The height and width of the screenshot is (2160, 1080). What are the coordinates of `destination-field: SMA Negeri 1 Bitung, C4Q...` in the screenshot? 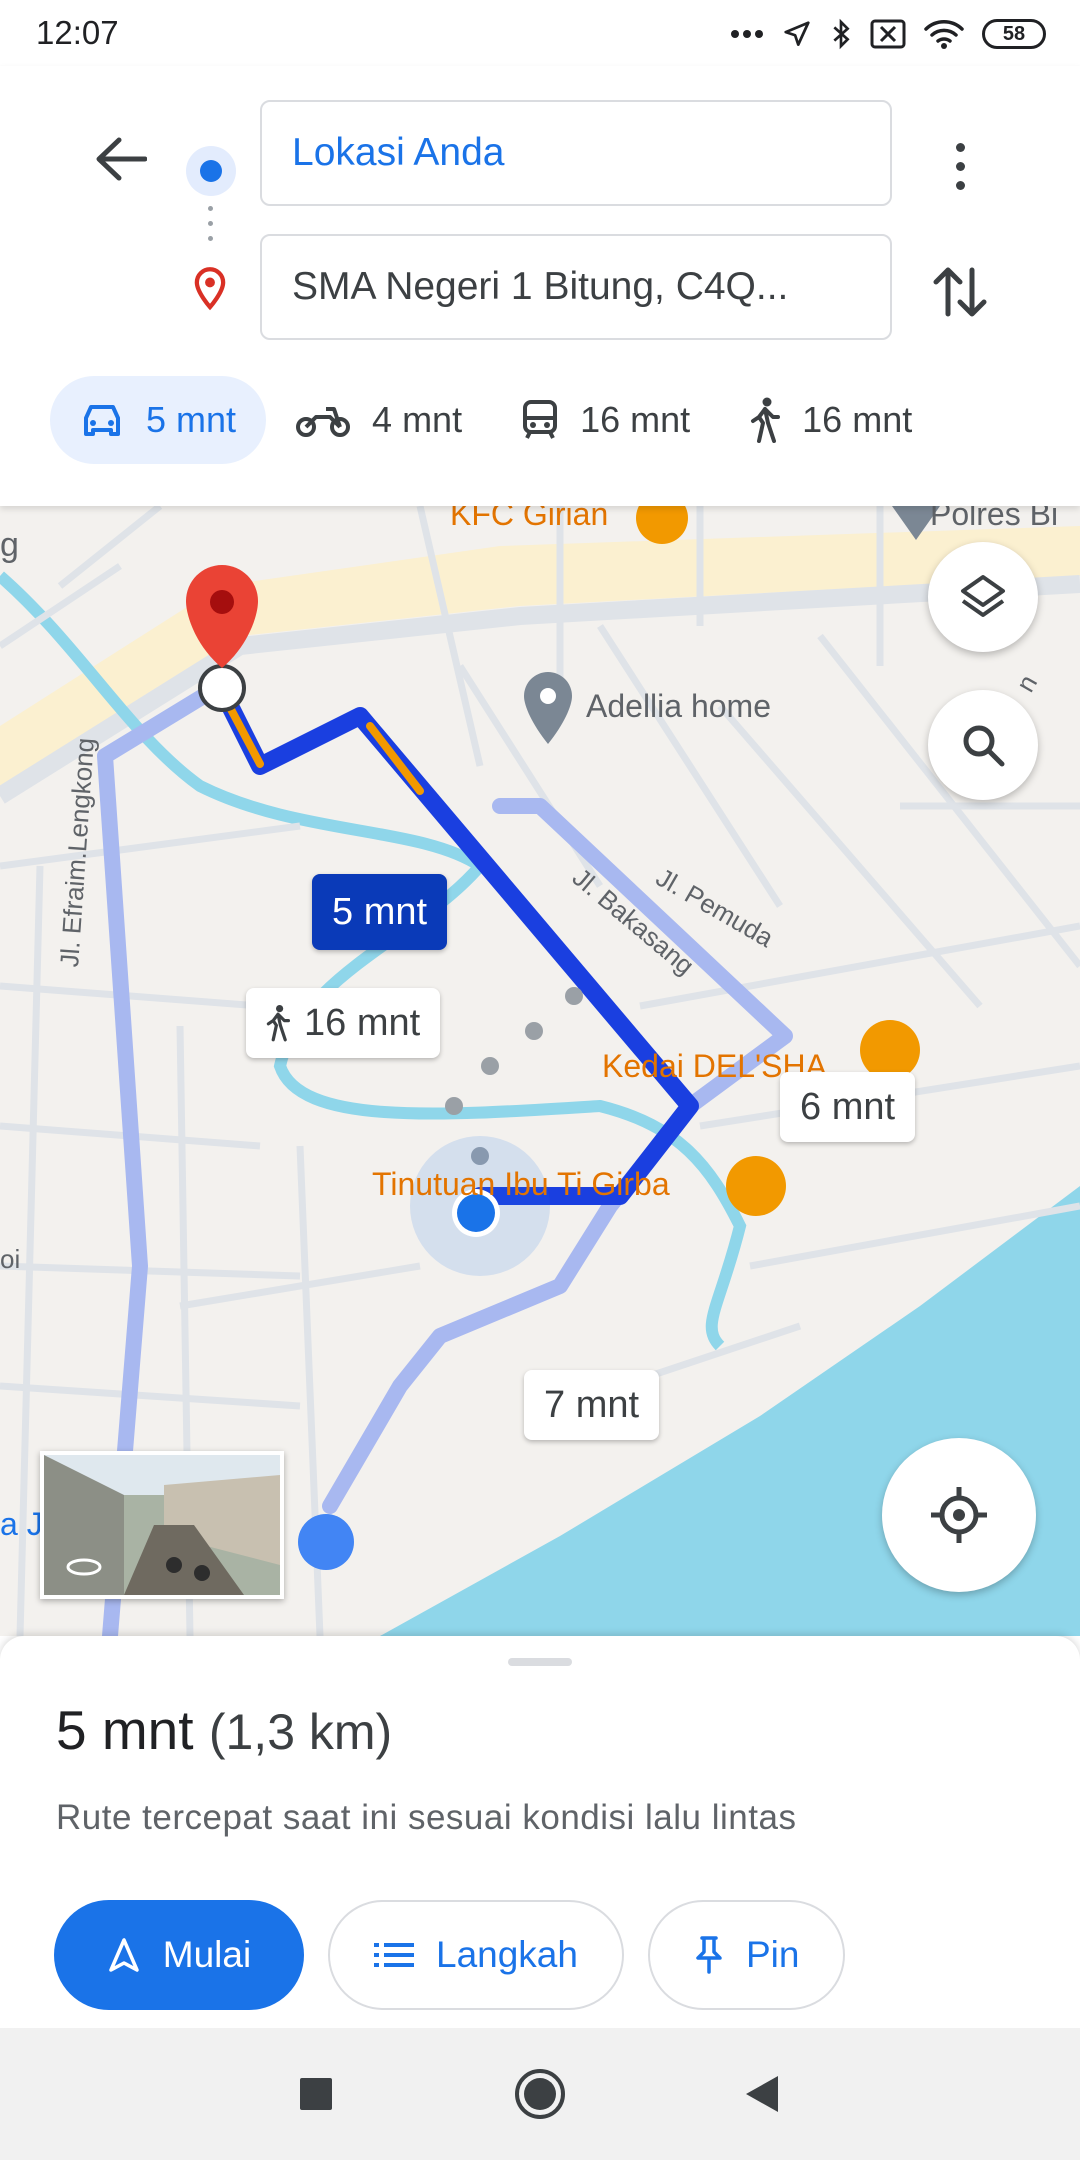 It's located at (576, 287).